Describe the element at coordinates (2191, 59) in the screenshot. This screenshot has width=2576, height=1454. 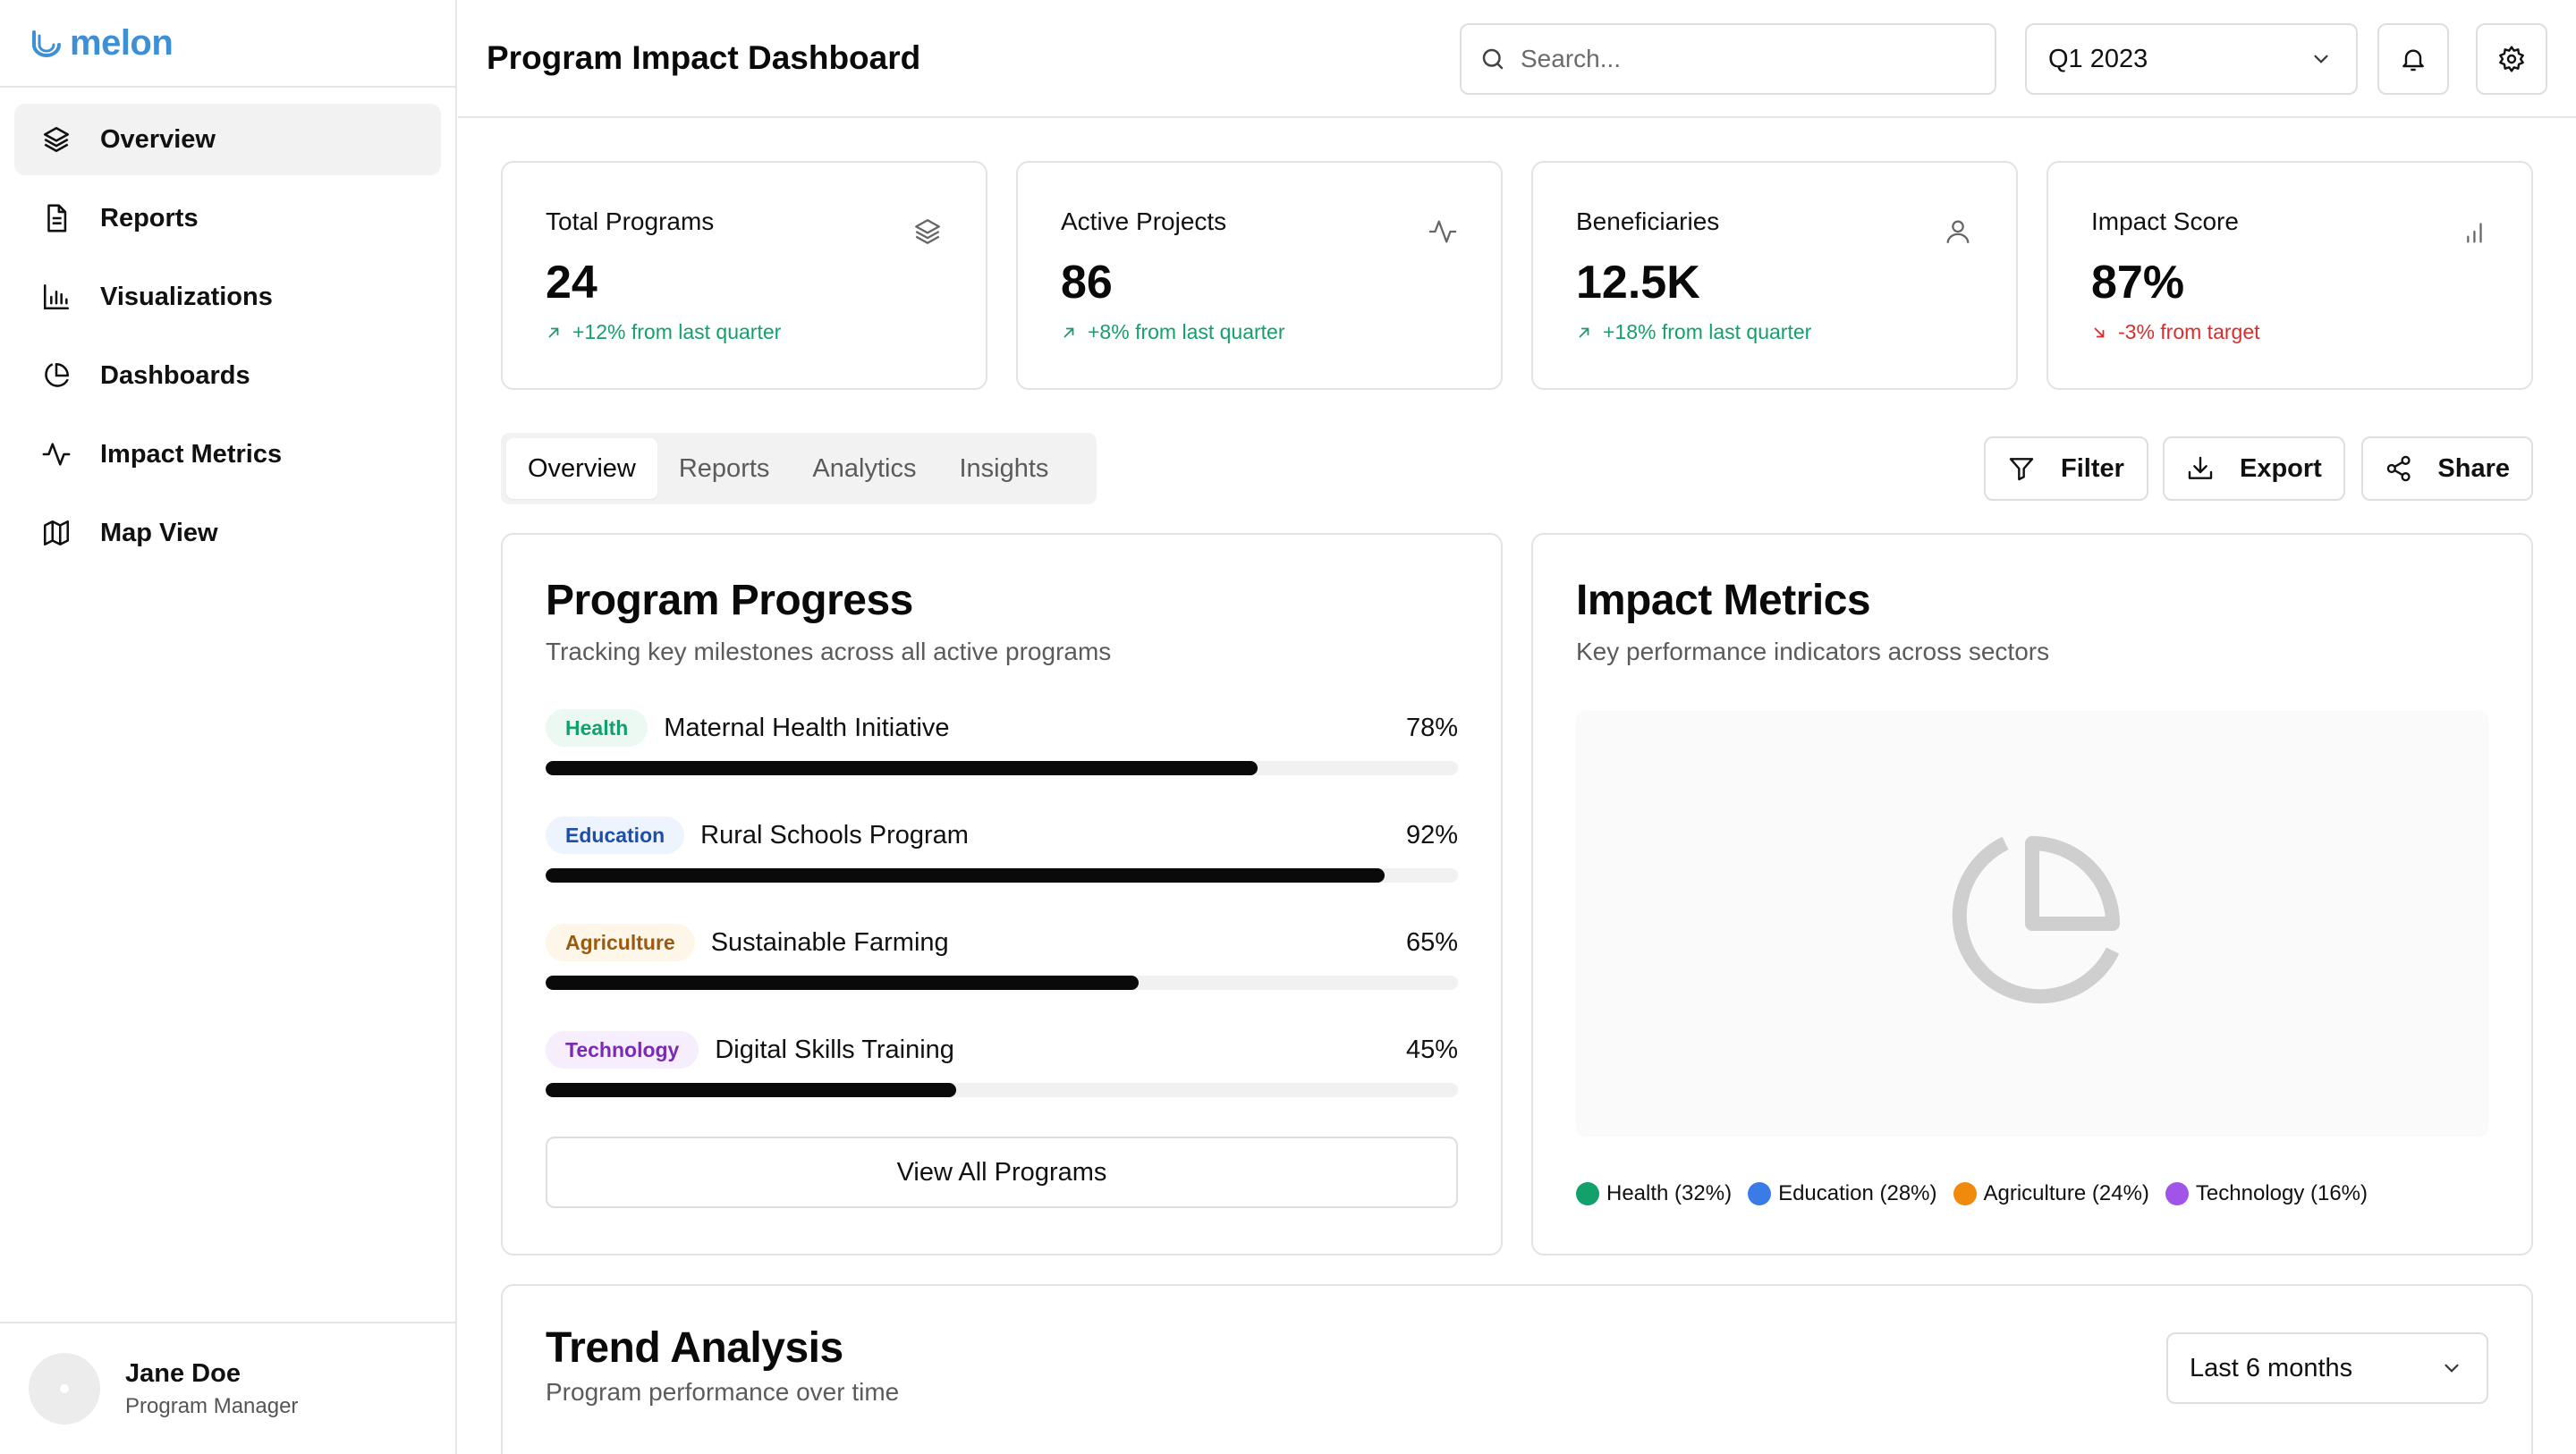
I see `period-select: Q1 2023` at that location.